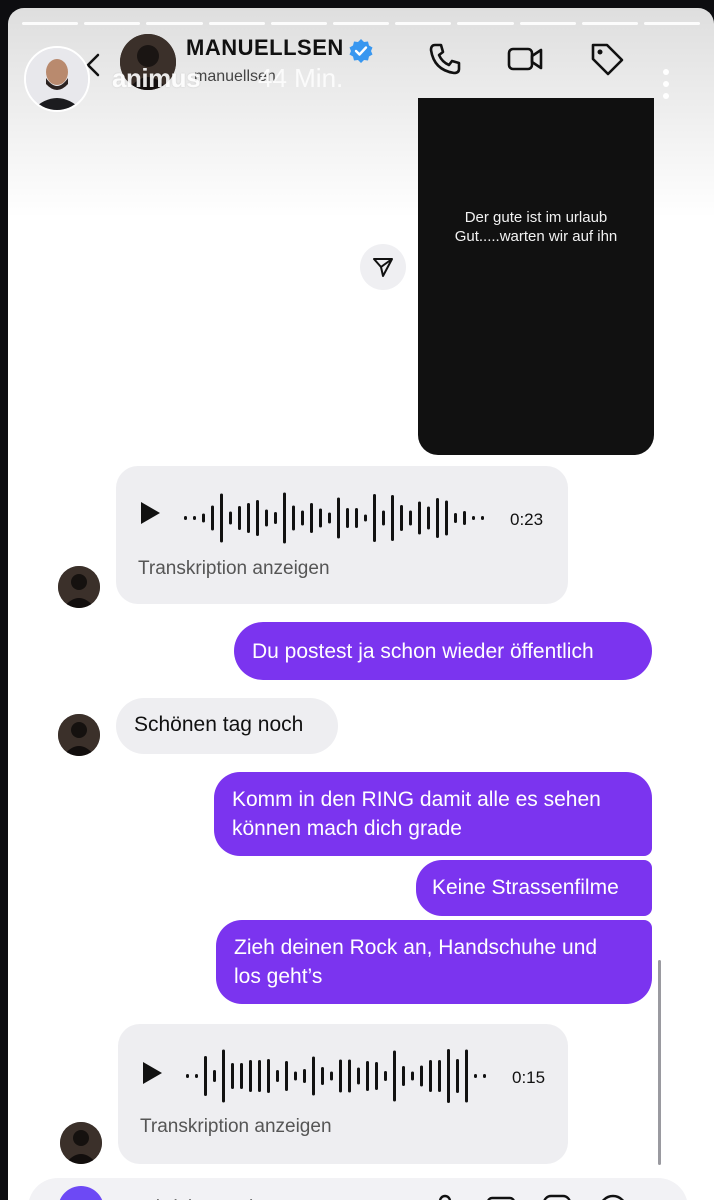 The height and width of the screenshot is (1200, 714). I want to click on outgoing-message: Du postest ja schon wieder öffentlich, so click(443, 651).